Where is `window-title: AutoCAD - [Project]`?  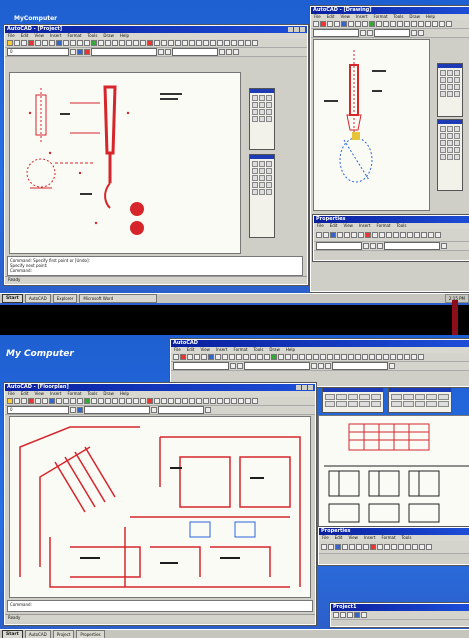 window-title: AutoCAD - [Project] is located at coordinates (156, 29).